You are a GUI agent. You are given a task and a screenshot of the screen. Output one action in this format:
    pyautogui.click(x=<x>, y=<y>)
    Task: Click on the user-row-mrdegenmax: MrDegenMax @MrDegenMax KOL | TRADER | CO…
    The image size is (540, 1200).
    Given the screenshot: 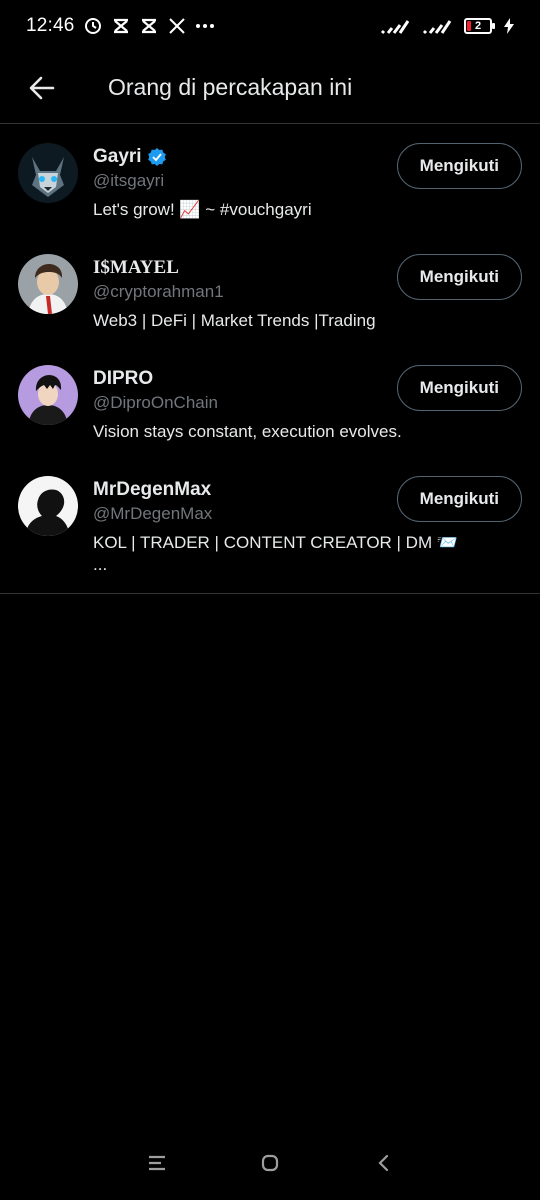 What is the action you would take?
    pyautogui.click(x=270, y=523)
    